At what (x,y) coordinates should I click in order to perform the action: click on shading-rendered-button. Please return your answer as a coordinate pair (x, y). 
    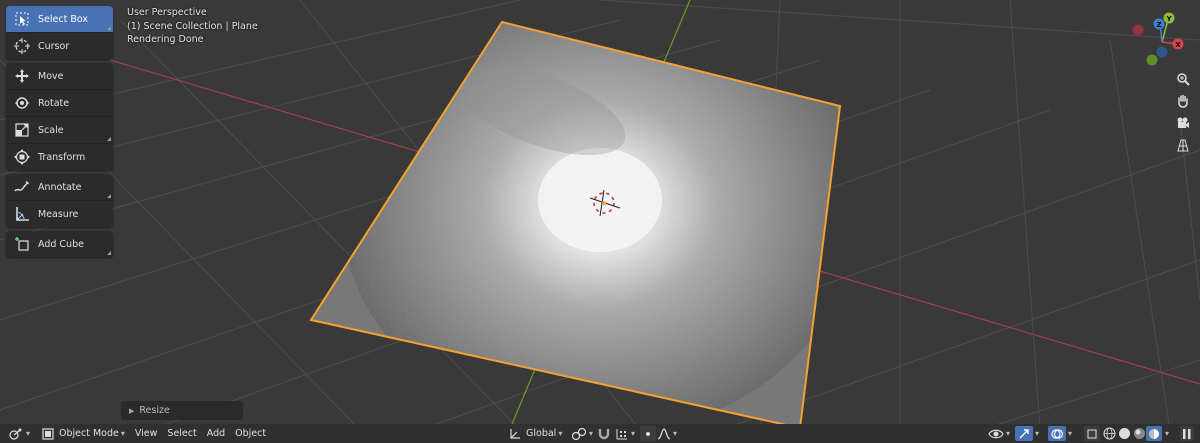
    Looking at the image, I should click on (1154, 433).